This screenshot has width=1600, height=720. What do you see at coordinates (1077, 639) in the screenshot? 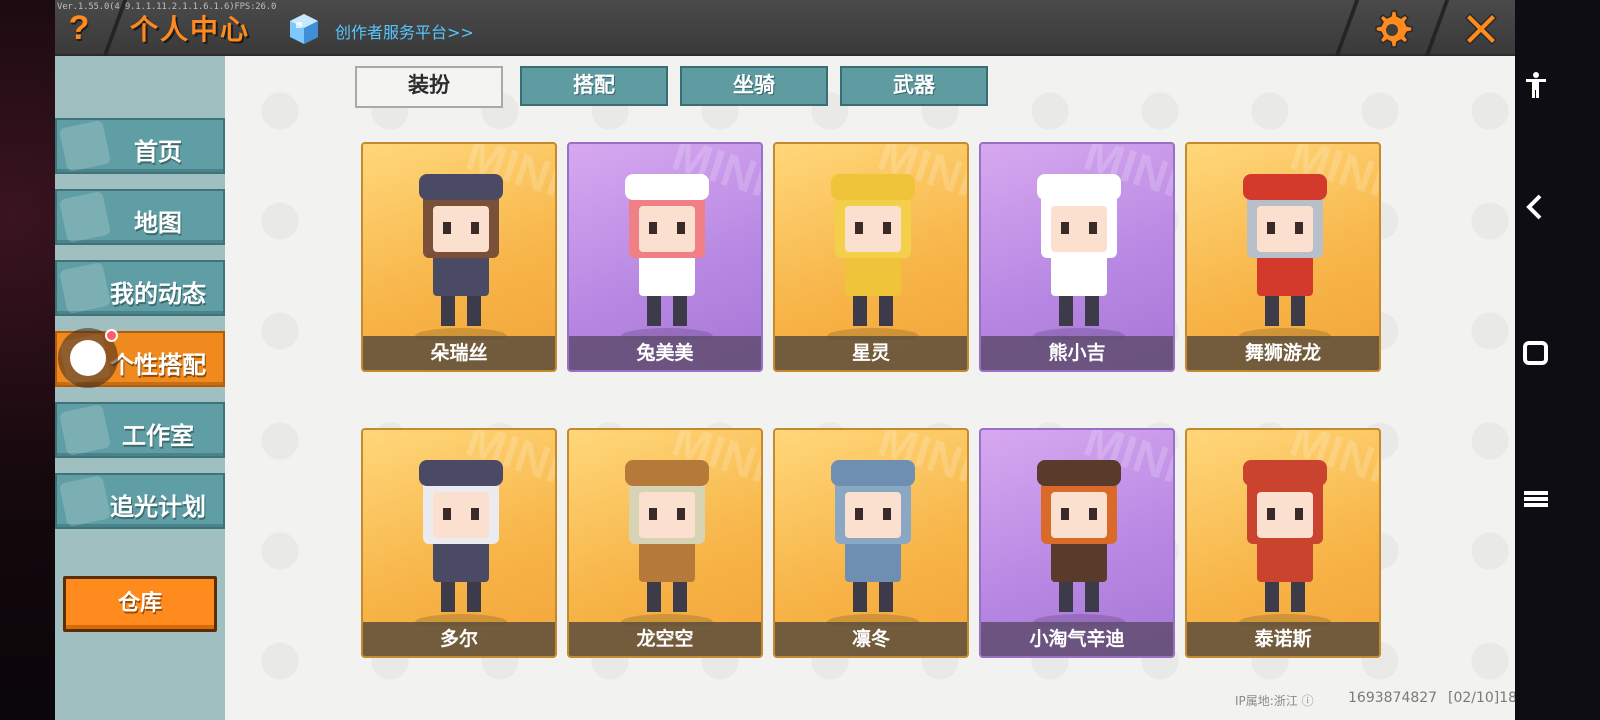
I see `skin-name-label: 小淘气辛迪` at bounding box center [1077, 639].